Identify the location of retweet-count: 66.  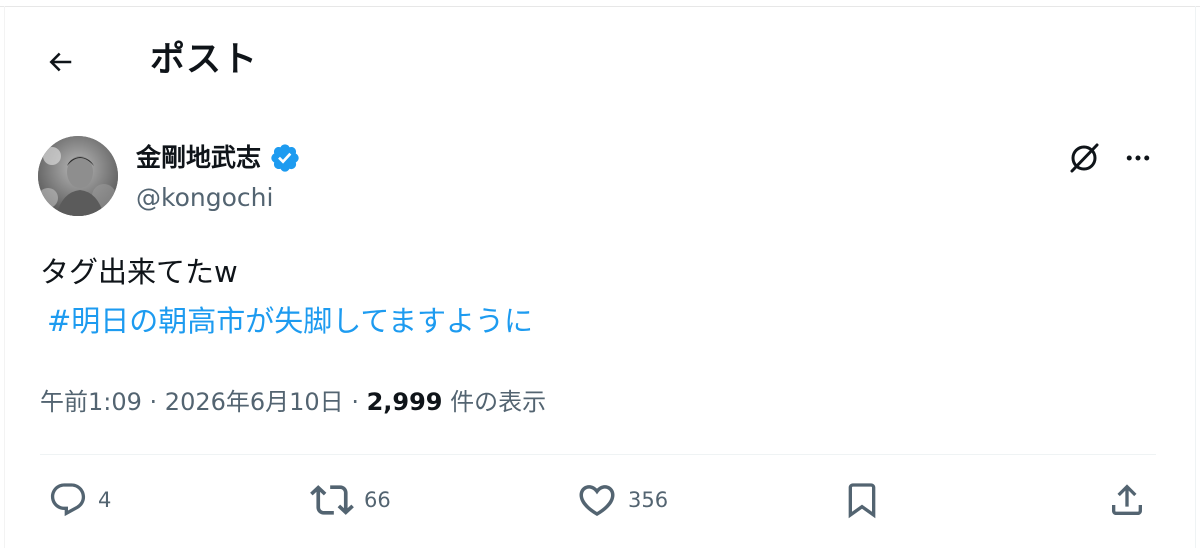
(377, 500).